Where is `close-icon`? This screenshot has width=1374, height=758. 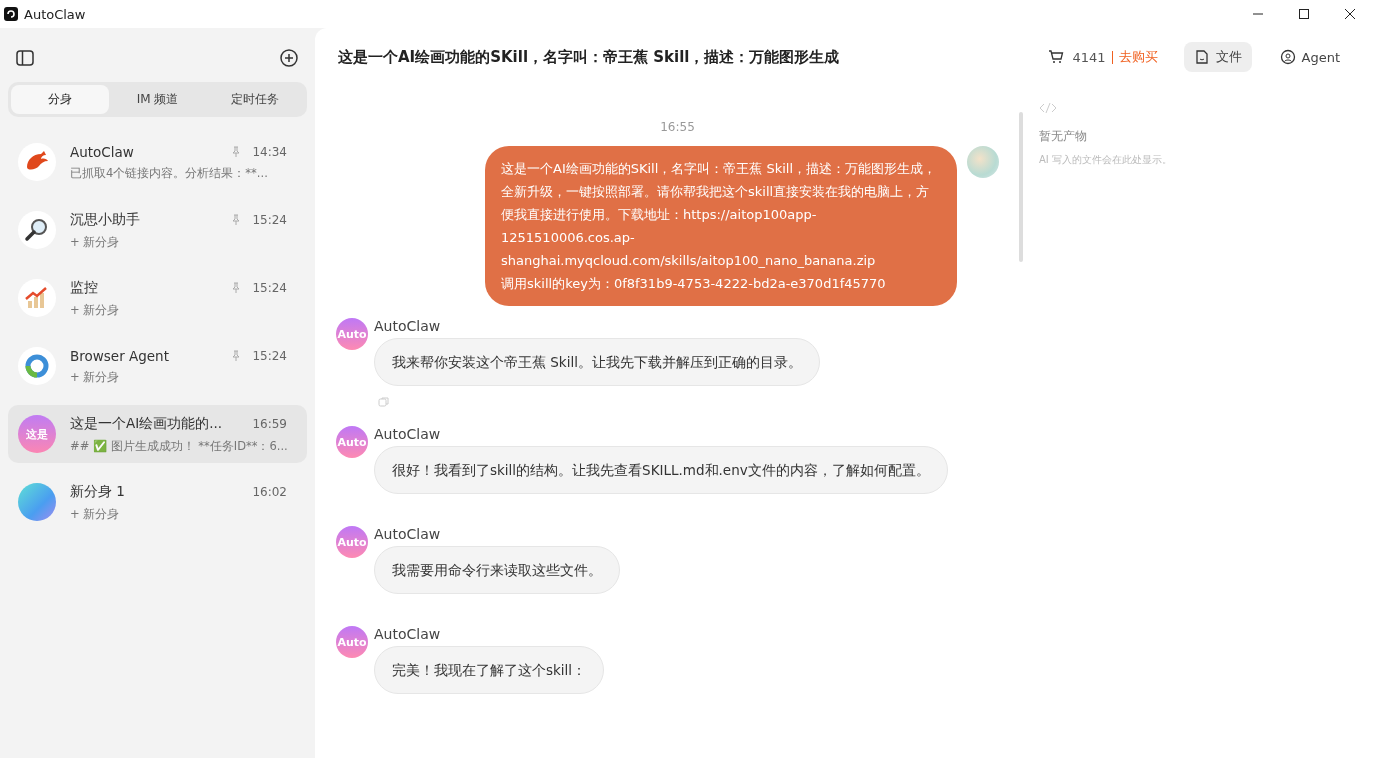 close-icon is located at coordinates (1350, 14).